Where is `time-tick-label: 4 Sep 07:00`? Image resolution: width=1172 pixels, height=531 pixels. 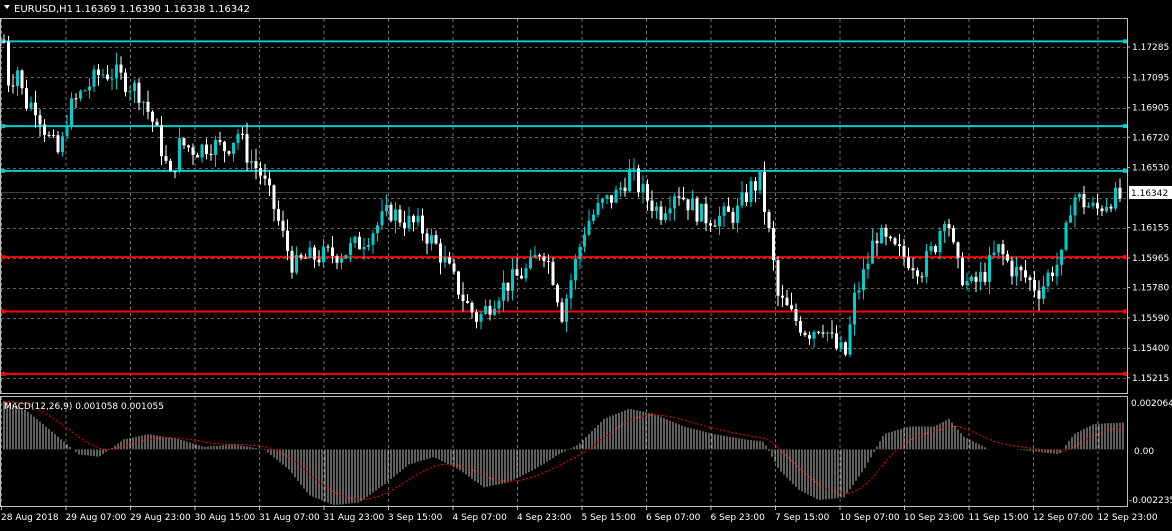 time-tick-label: 4 Sep 07:00 is located at coordinates (480, 518).